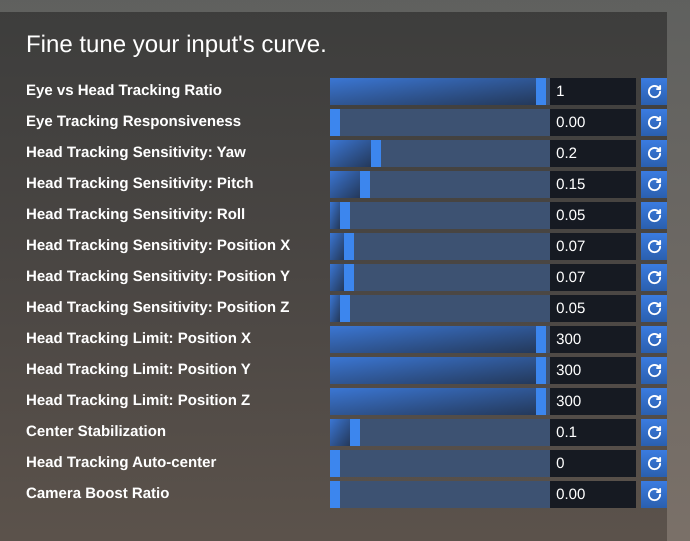  What do you see at coordinates (136, 153) in the screenshot?
I see `setting-label: Head Tracking Sensitivity: Yaw` at bounding box center [136, 153].